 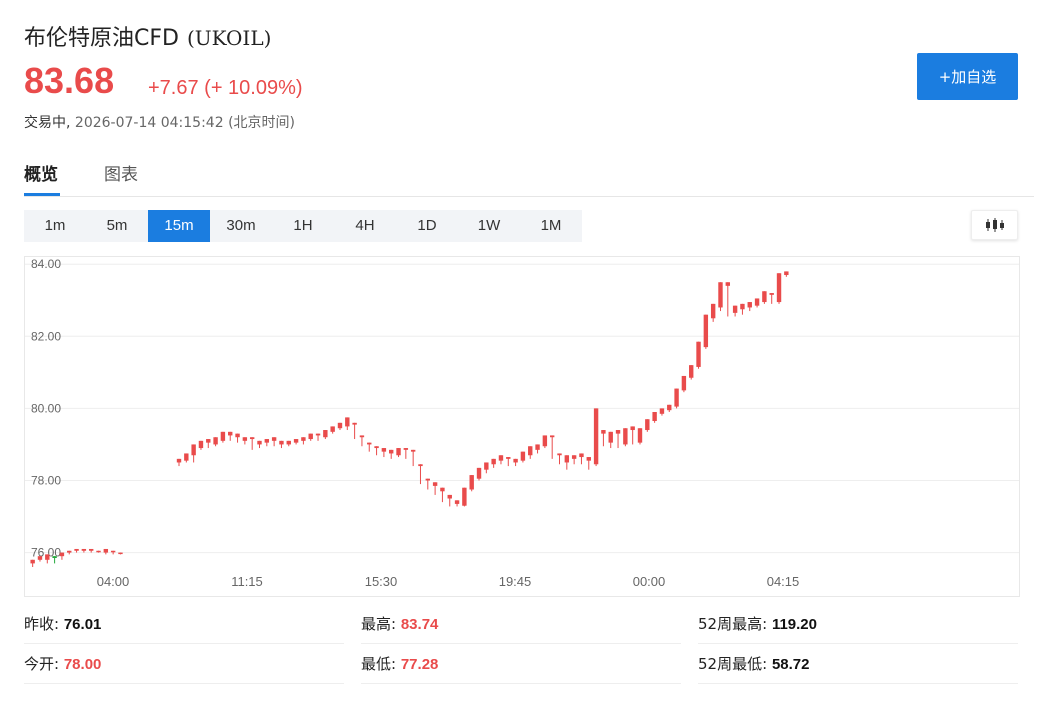 I want to click on interval-4h: 4H, so click(x=365, y=226).